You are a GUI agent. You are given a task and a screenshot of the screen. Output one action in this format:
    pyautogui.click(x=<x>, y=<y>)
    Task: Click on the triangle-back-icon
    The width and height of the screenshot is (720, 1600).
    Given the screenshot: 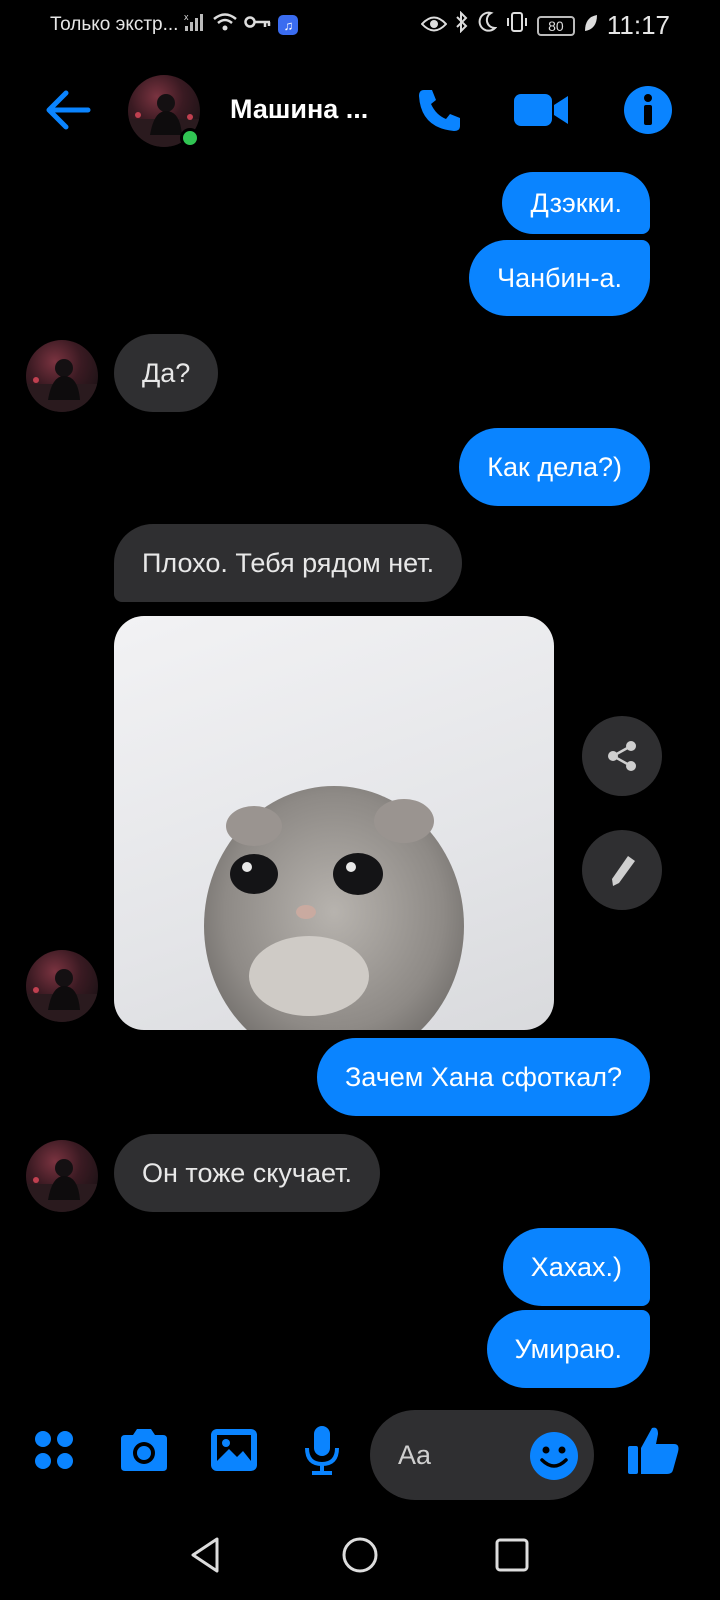 What is the action you would take?
    pyautogui.click(x=205, y=1555)
    